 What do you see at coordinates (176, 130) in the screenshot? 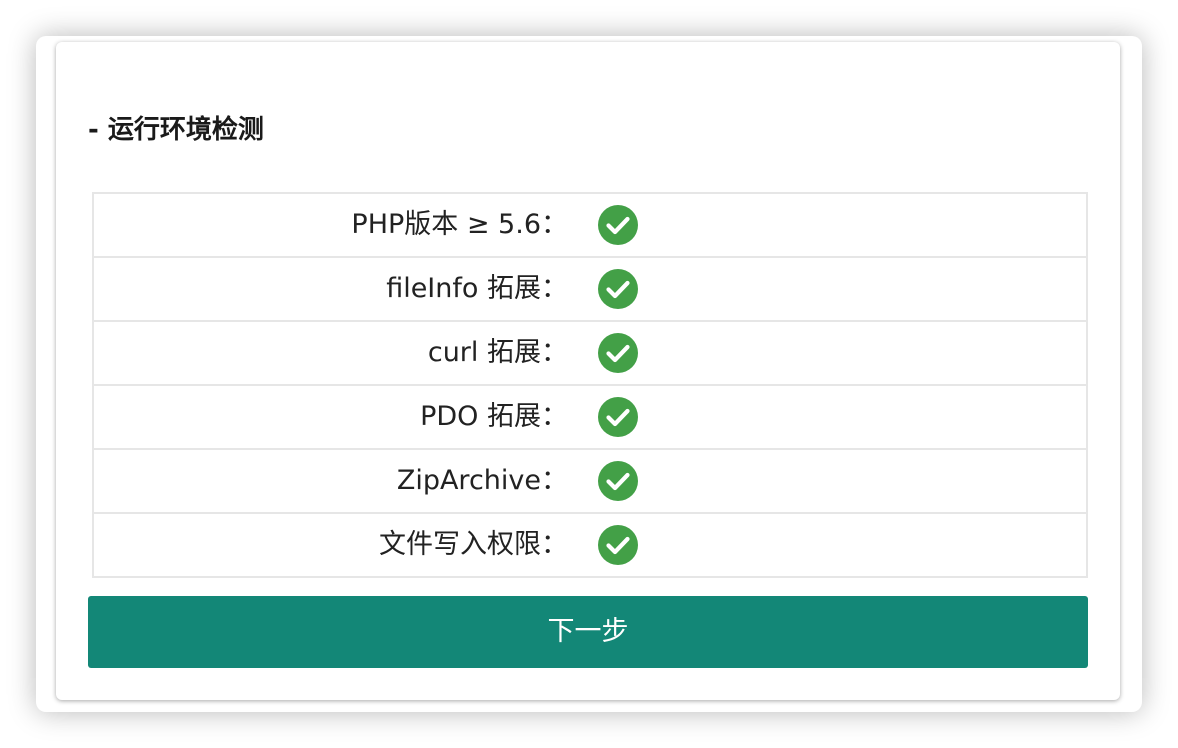
I see `section-title: - 运行环境检测` at bounding box center [176, 130].